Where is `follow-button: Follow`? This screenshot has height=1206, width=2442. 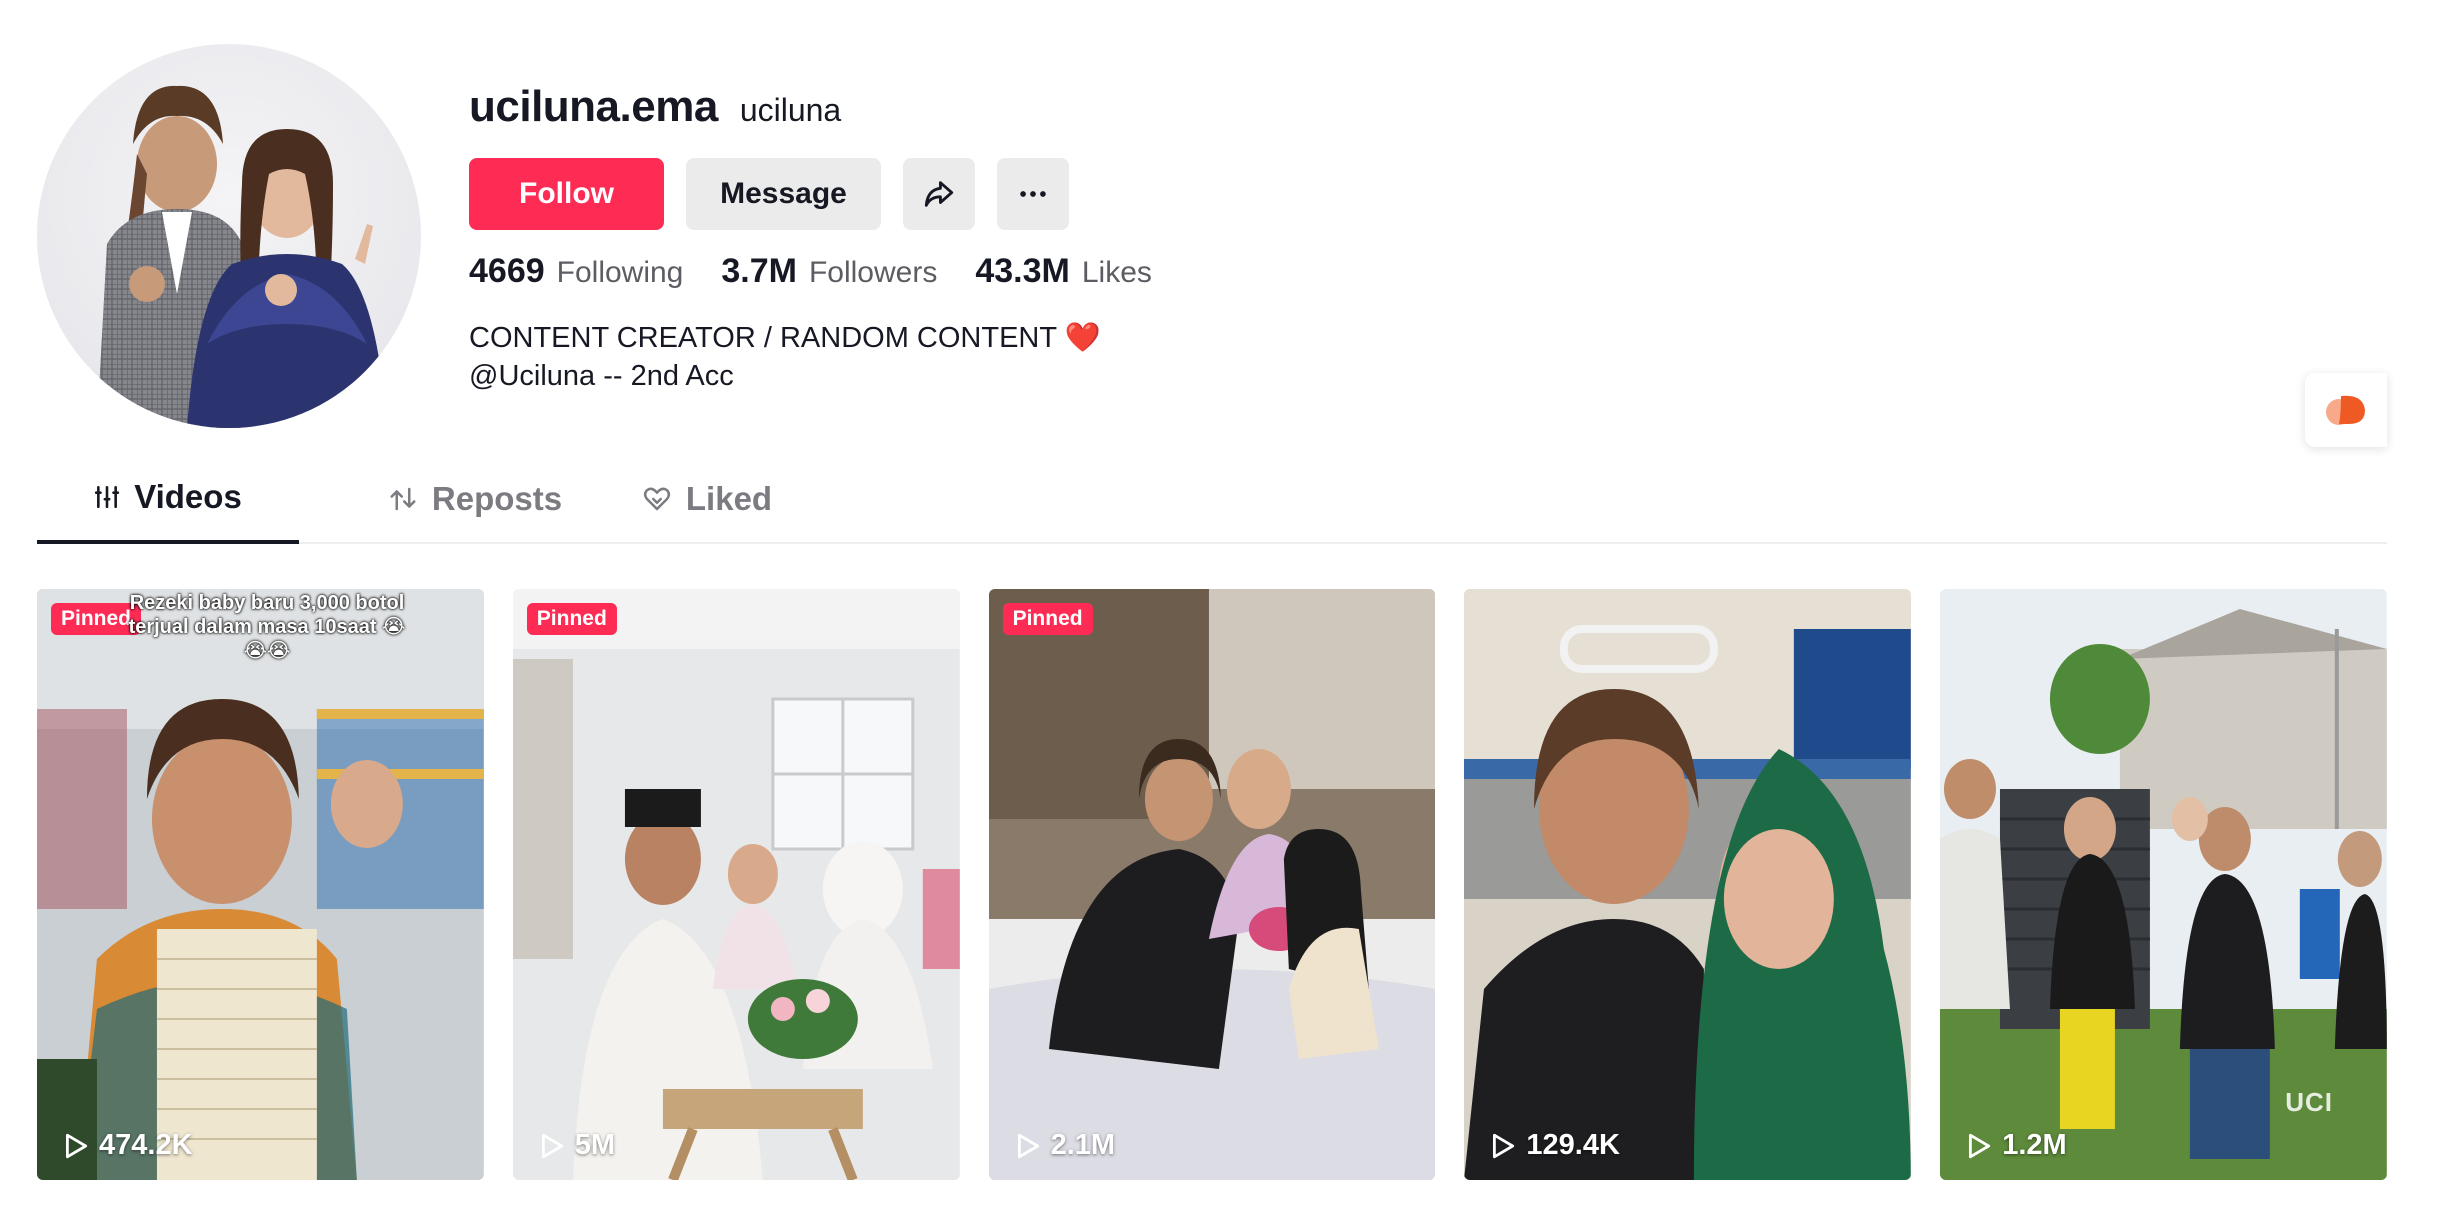
follow-button: Follow is located at coordinates (566, 194).